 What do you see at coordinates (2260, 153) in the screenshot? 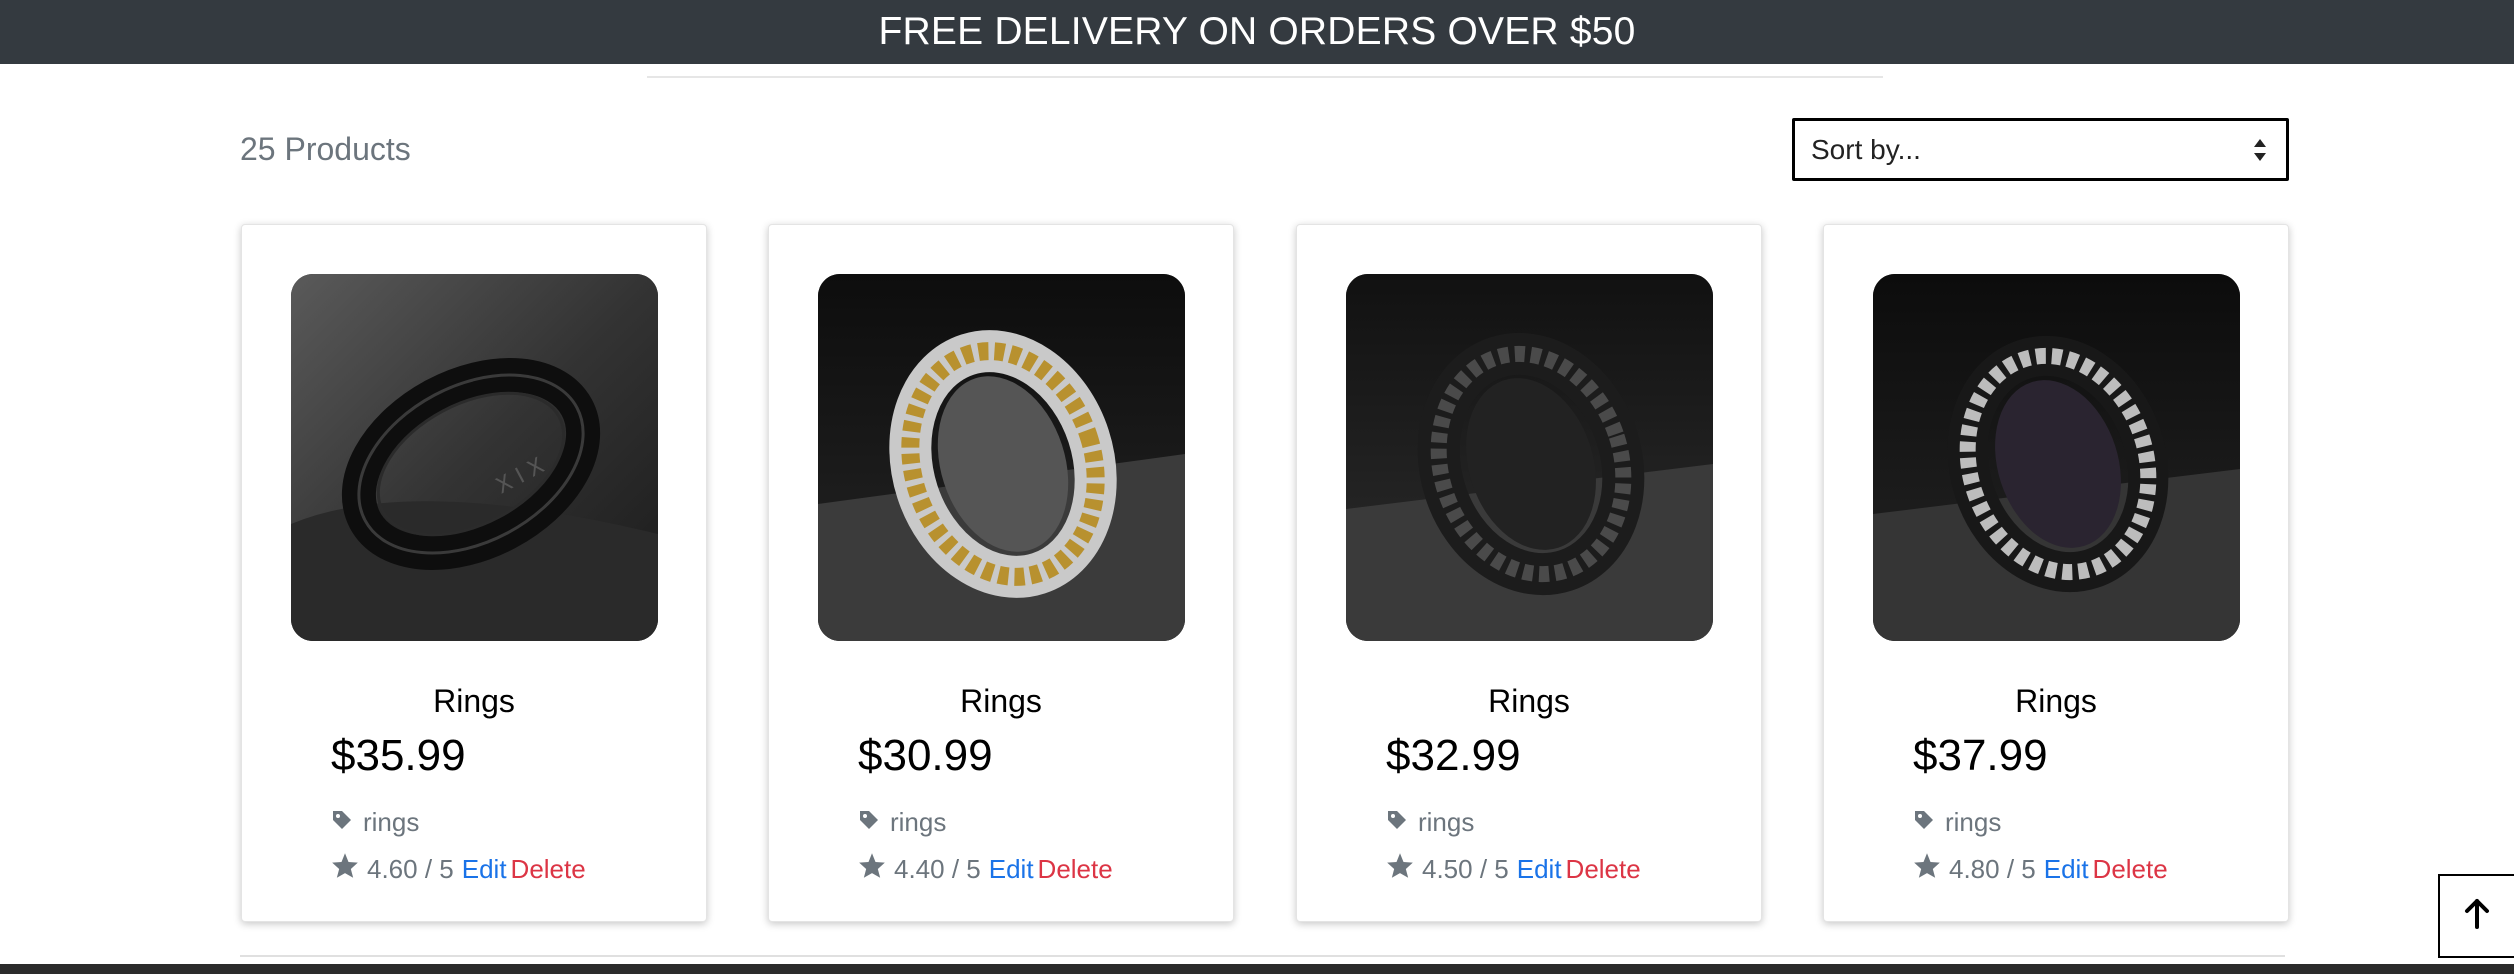
I see `sort-arrows-icon` at bounding box center [2260, 153].